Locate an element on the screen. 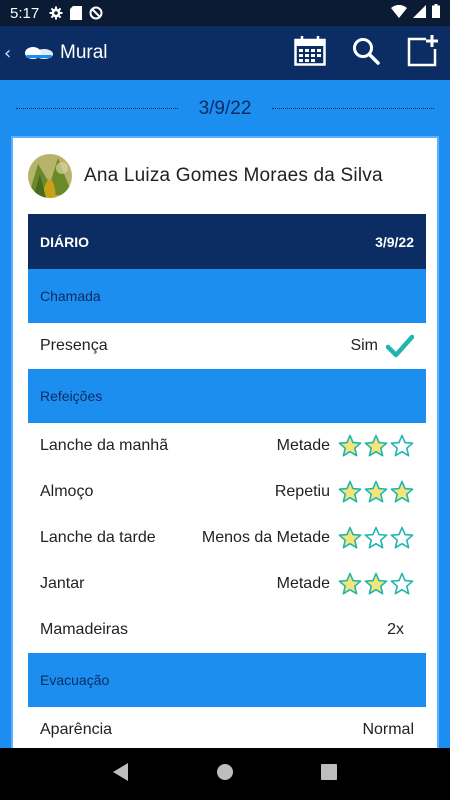 Image resolution: width=450 pixels, height=800 pixels. student-header: Ana Luiza Gomes Moraes da Silva is located at coordinates (227, 176).